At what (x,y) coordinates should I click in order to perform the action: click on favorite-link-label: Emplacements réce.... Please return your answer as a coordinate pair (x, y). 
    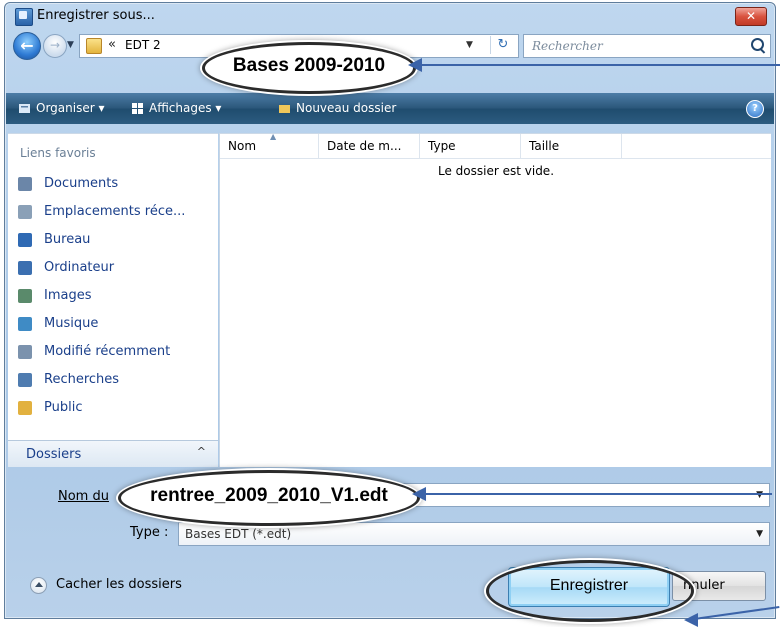
    Looking at the image, I should click on (115, 211).